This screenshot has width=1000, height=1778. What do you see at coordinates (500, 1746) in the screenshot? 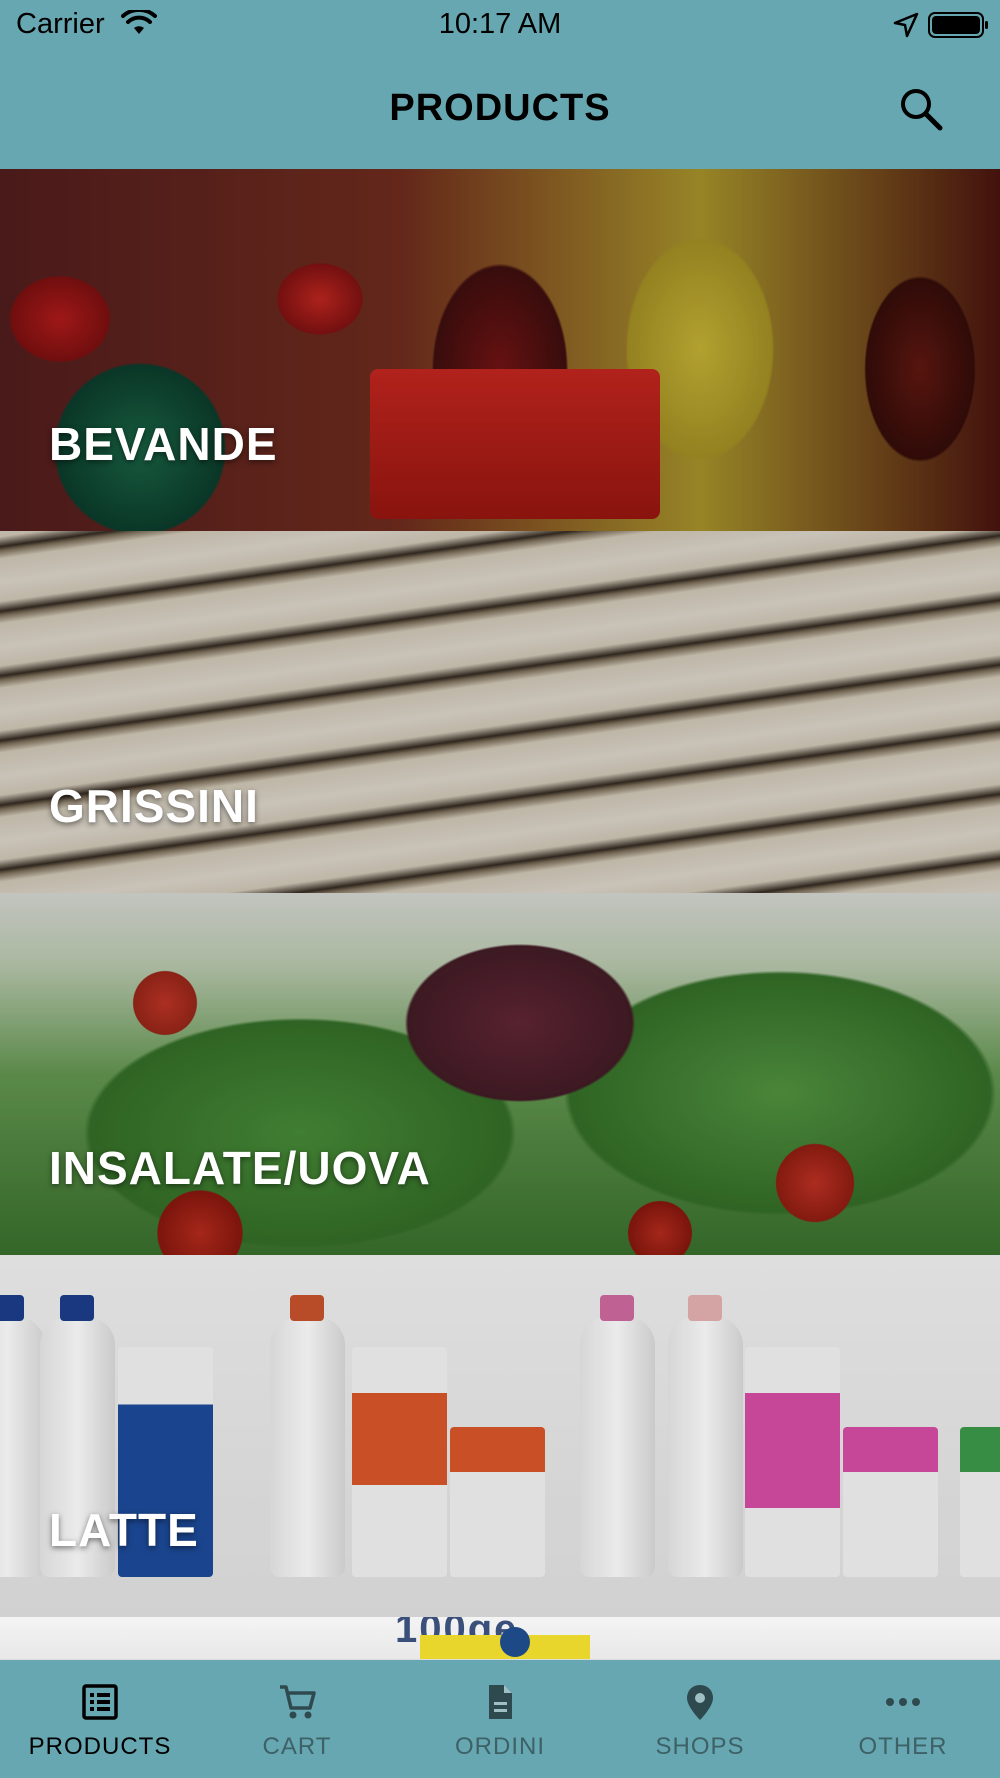
I see `tab-label: ORDINI` at bounding box center [500, 1746].